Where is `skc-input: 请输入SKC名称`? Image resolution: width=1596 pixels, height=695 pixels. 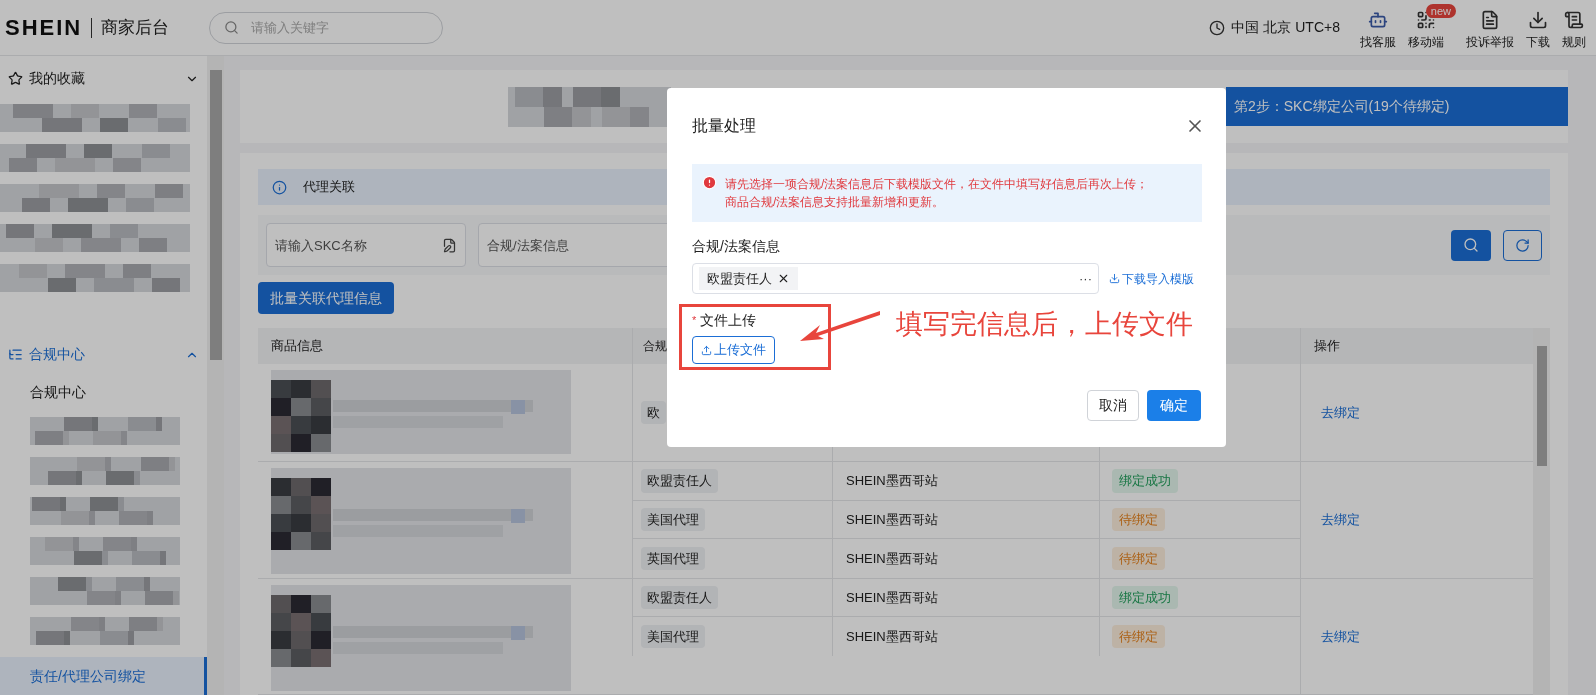 skc-input: 请输入SKC名称 is located at coordinates (354, 245).